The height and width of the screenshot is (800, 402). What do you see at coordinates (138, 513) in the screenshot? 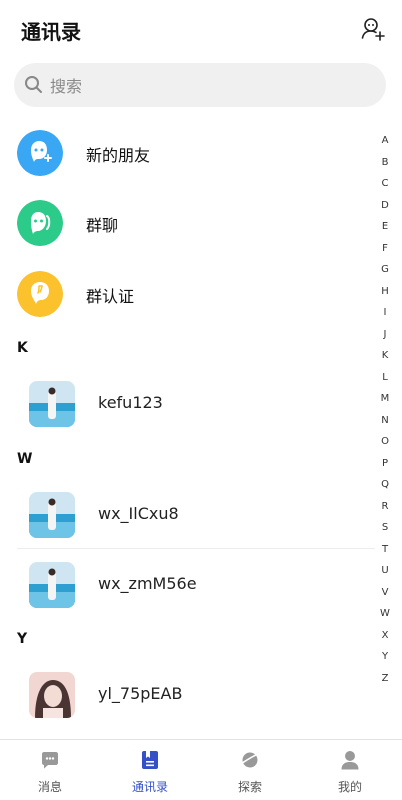
I see `contact-name: wx_IlCxu8` at bounding box center [138, 513].